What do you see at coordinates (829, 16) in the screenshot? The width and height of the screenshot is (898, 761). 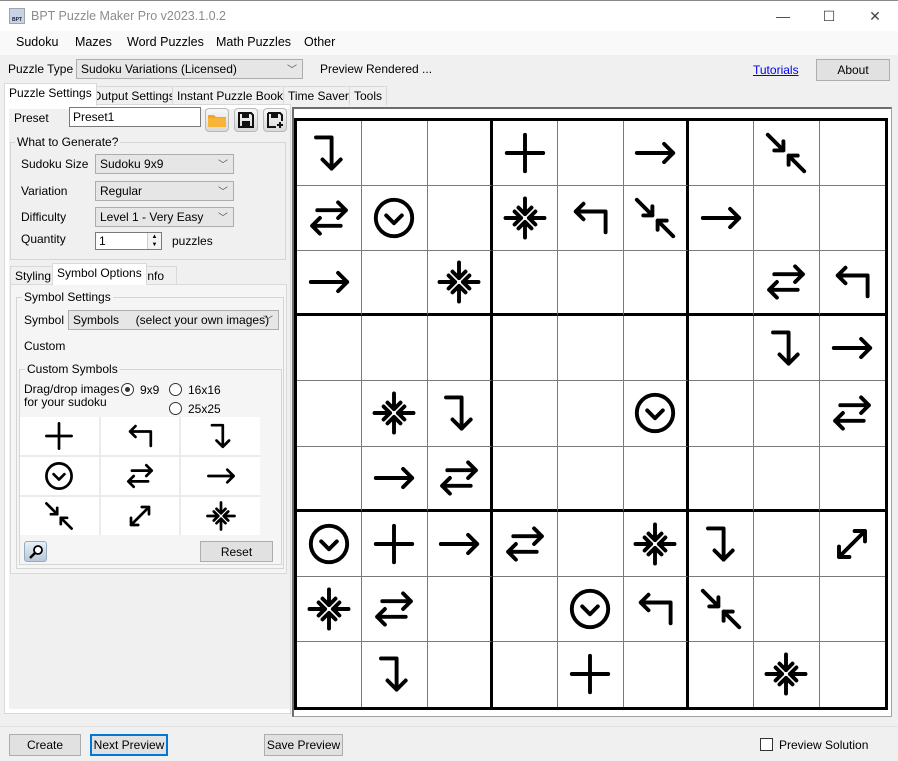 I see `maximize-button: ☐` at bounding box center [829, 16].